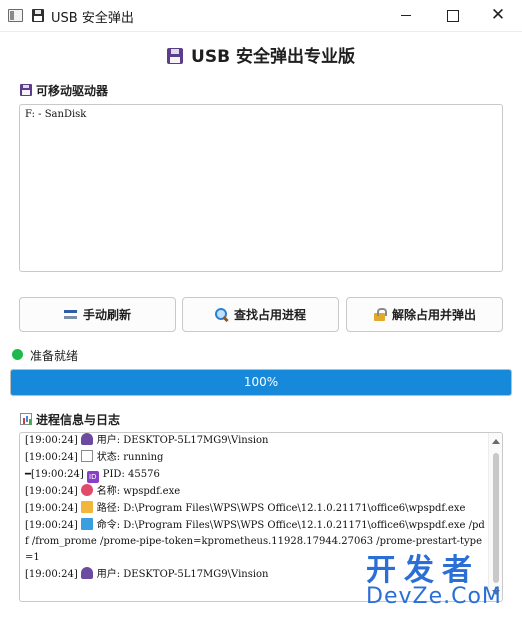  I want to click on drives-section-label: 可移动驱动器, so click(64, 90).